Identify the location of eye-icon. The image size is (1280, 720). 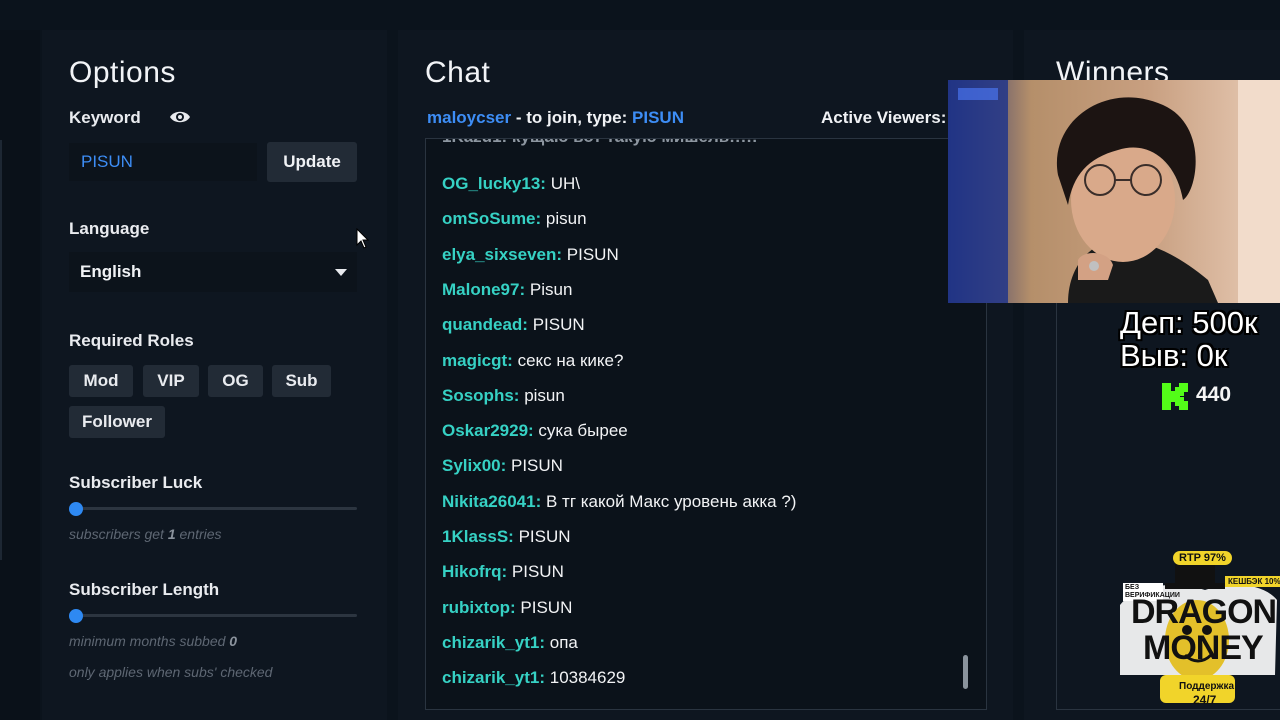
(180, 117).